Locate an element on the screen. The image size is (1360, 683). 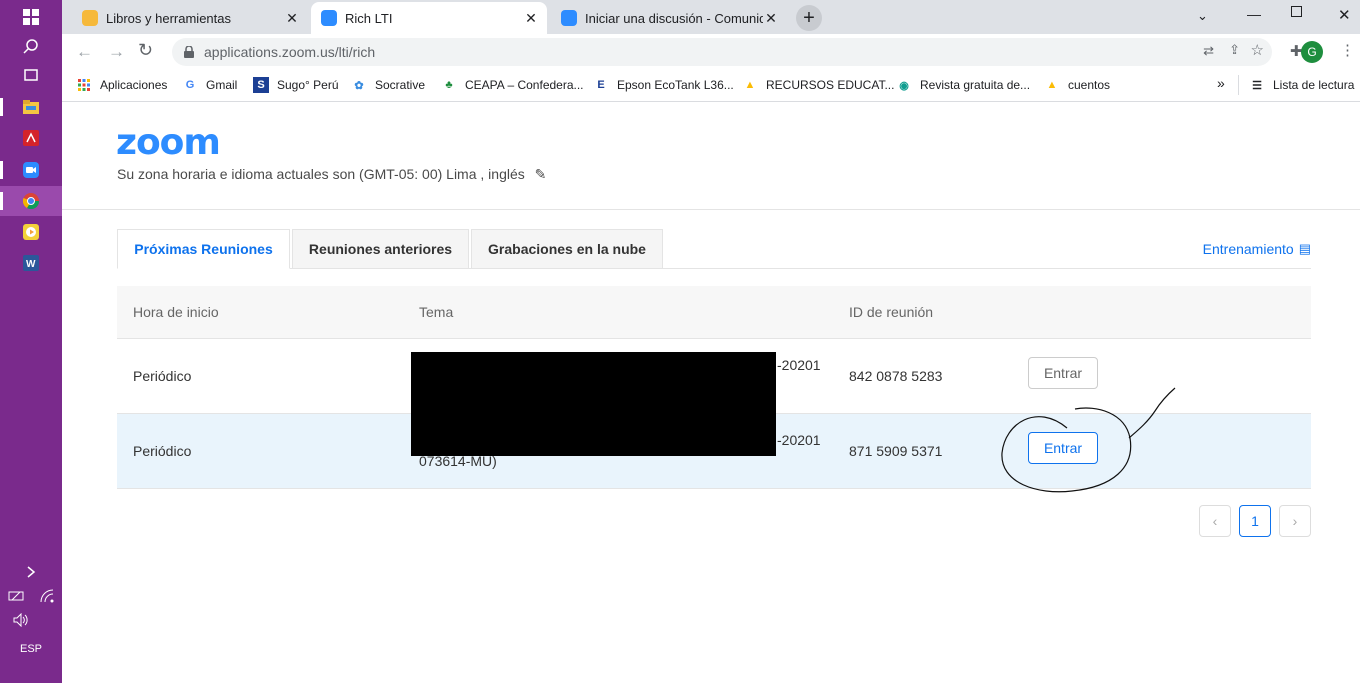
meeting-id: 871 5909 5371 is located at coordinates (896, 451).